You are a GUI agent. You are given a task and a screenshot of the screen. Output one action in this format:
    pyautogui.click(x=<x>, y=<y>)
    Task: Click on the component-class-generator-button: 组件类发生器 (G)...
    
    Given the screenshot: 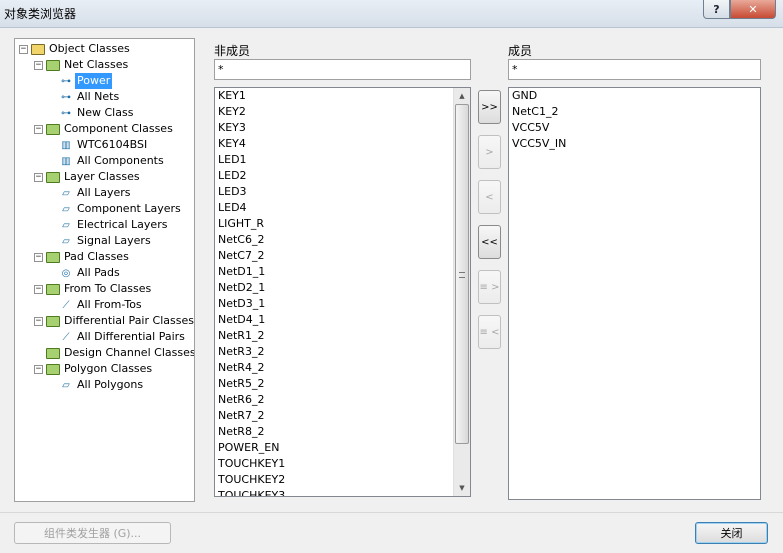 What is the action you would take?
    pyautogui.click(x=92, y=533)
    